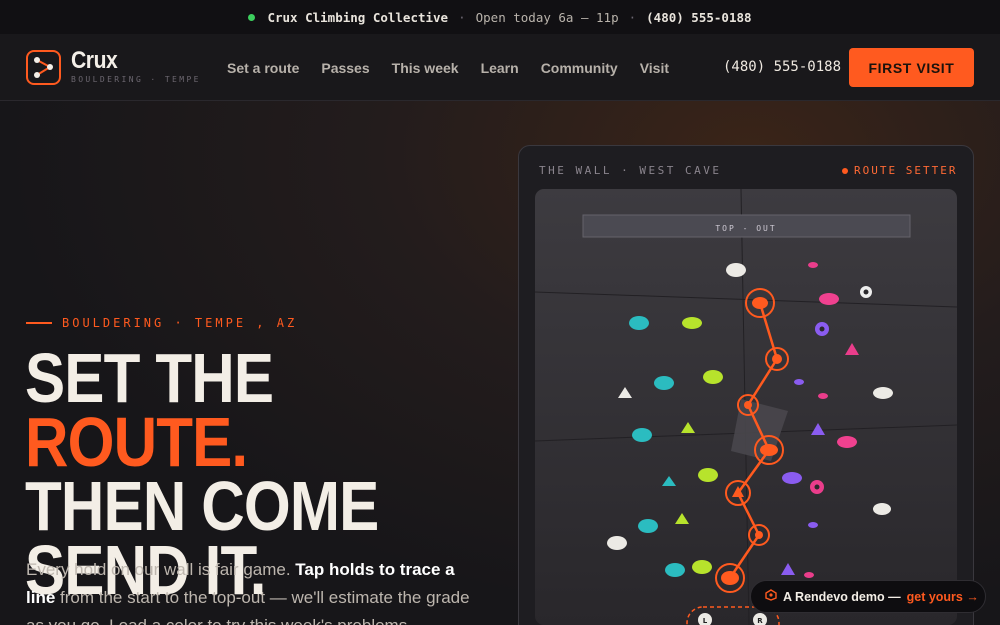  What do you see at coordinates (358, 17) in the screenshot?
I see `topbar-brand: Crux Climbing Collective` at bounding box center [358, 17].